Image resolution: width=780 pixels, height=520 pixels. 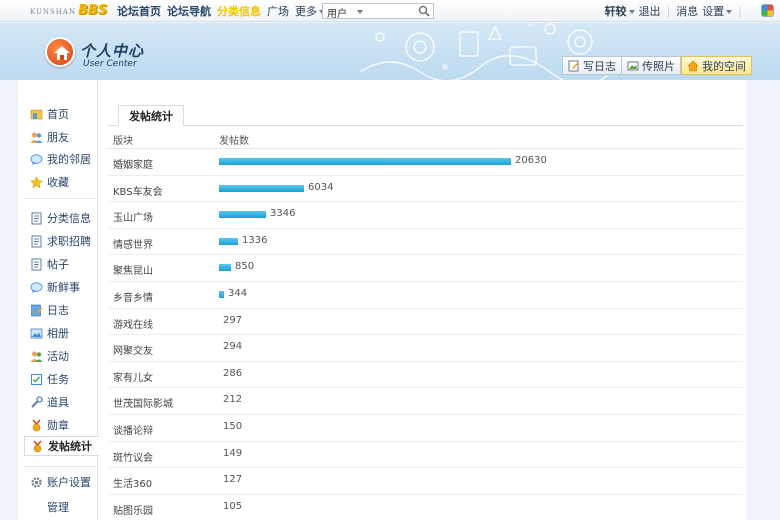 I want to click on star-icon, so click(x=36, y=181).